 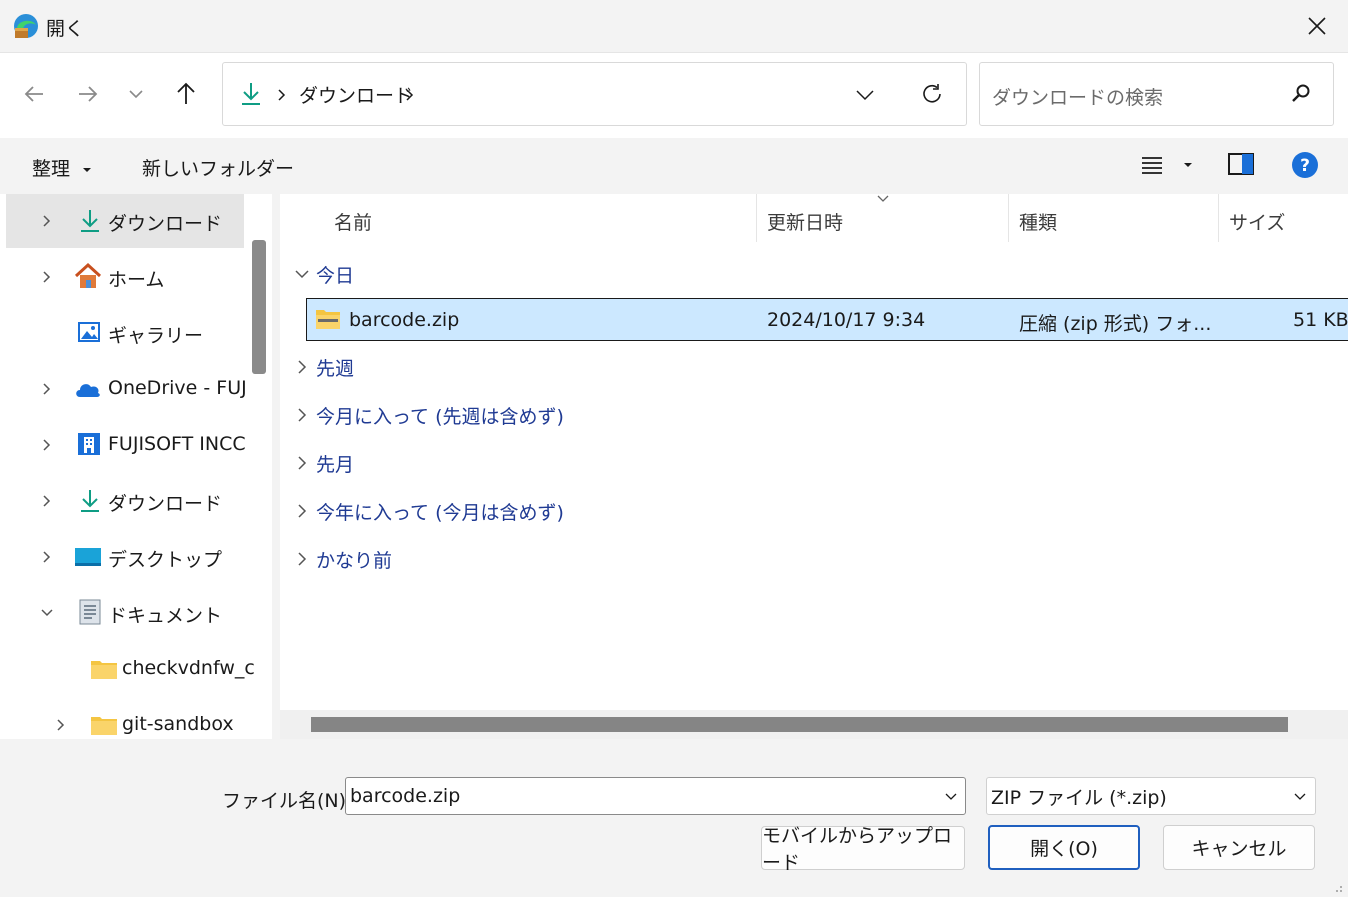 What do you see at coordinates (328, 319) in the screenshot?
I see `zip-folder-icon` at bounding box center [328, 319].